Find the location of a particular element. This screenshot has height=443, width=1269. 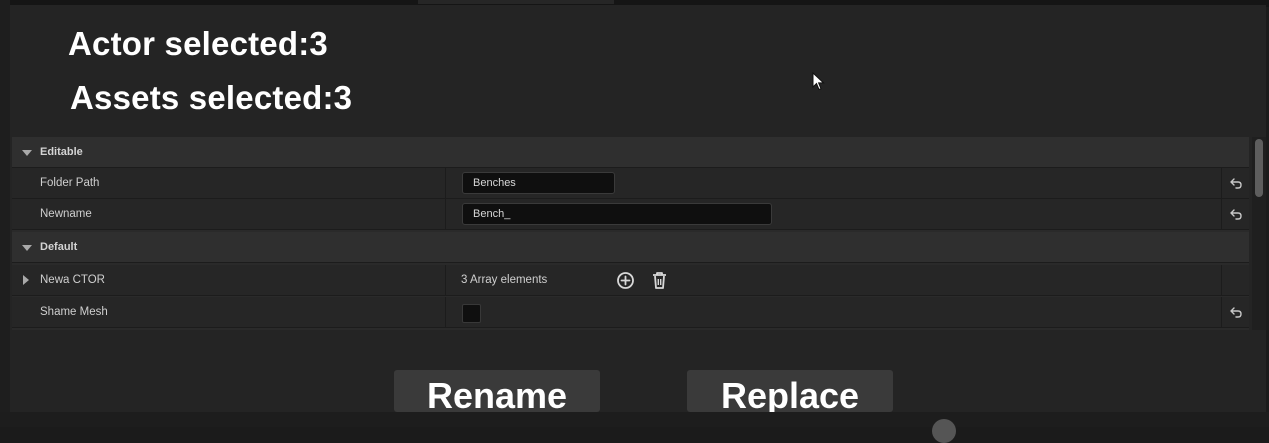

rename-button: Rename is located at coordinates (497, 393).